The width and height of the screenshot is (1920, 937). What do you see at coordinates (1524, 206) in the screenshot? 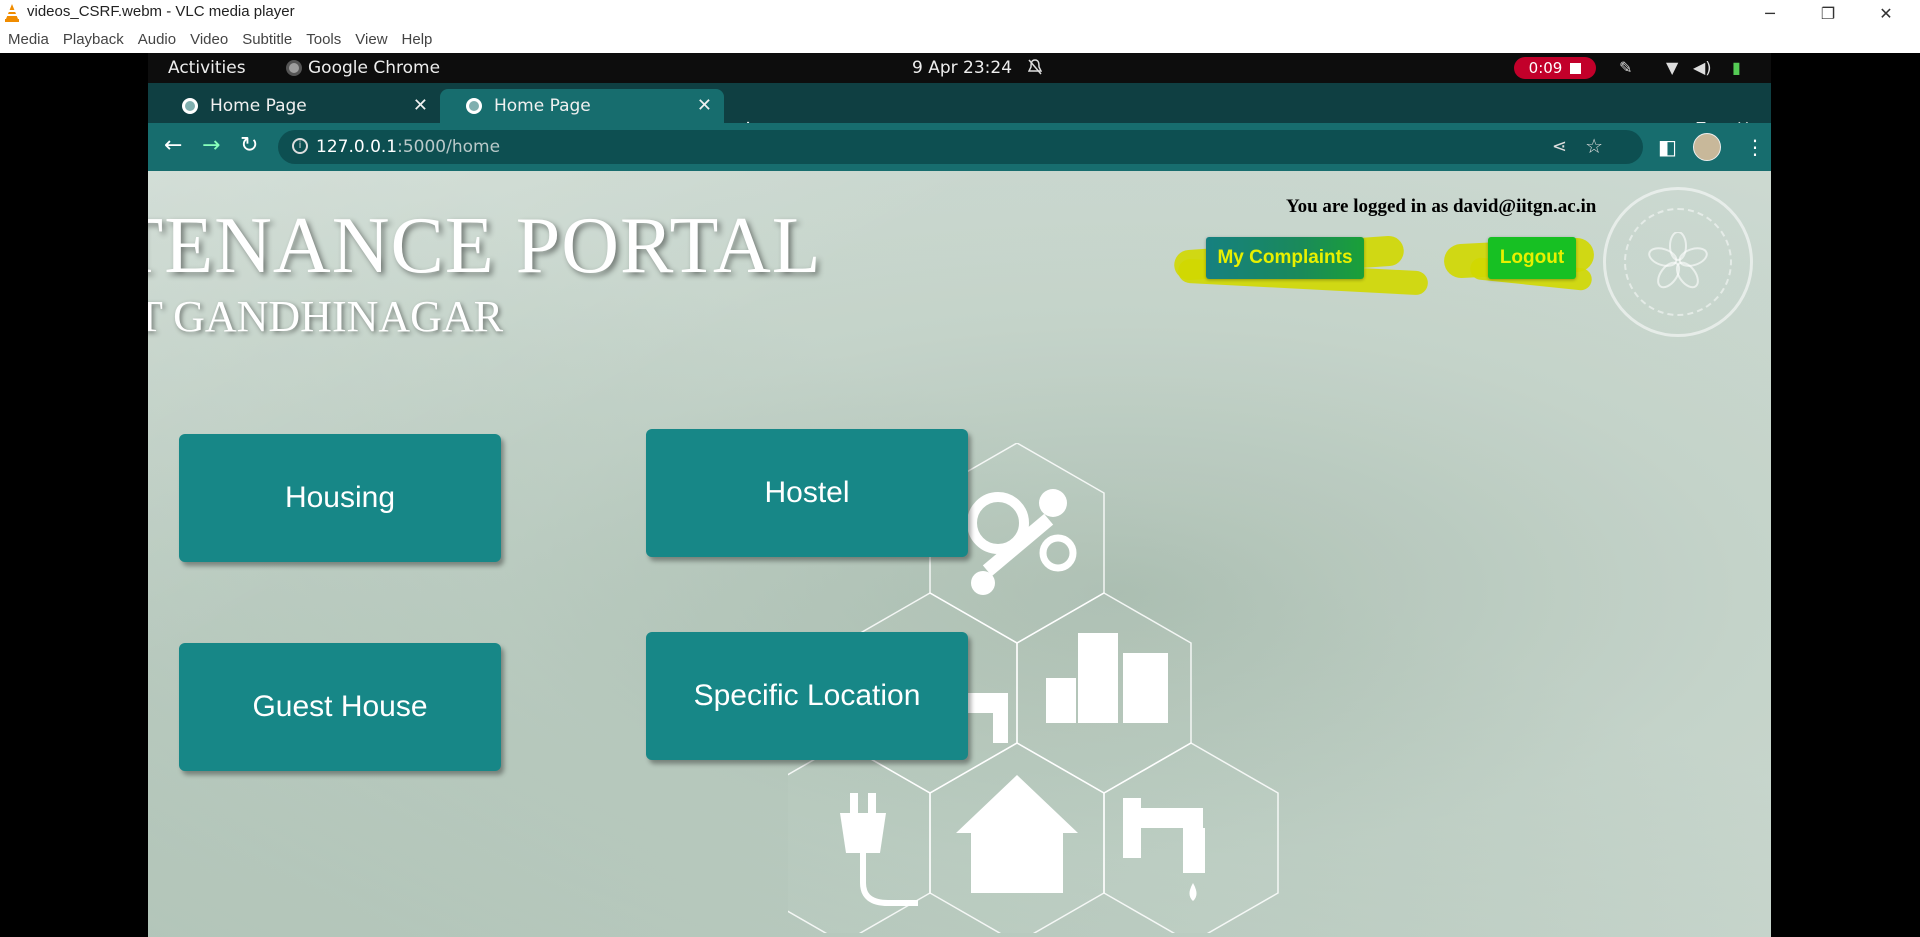
I see `user-email: david@iitgn.ac.in` at bounding box center [1524, 206].